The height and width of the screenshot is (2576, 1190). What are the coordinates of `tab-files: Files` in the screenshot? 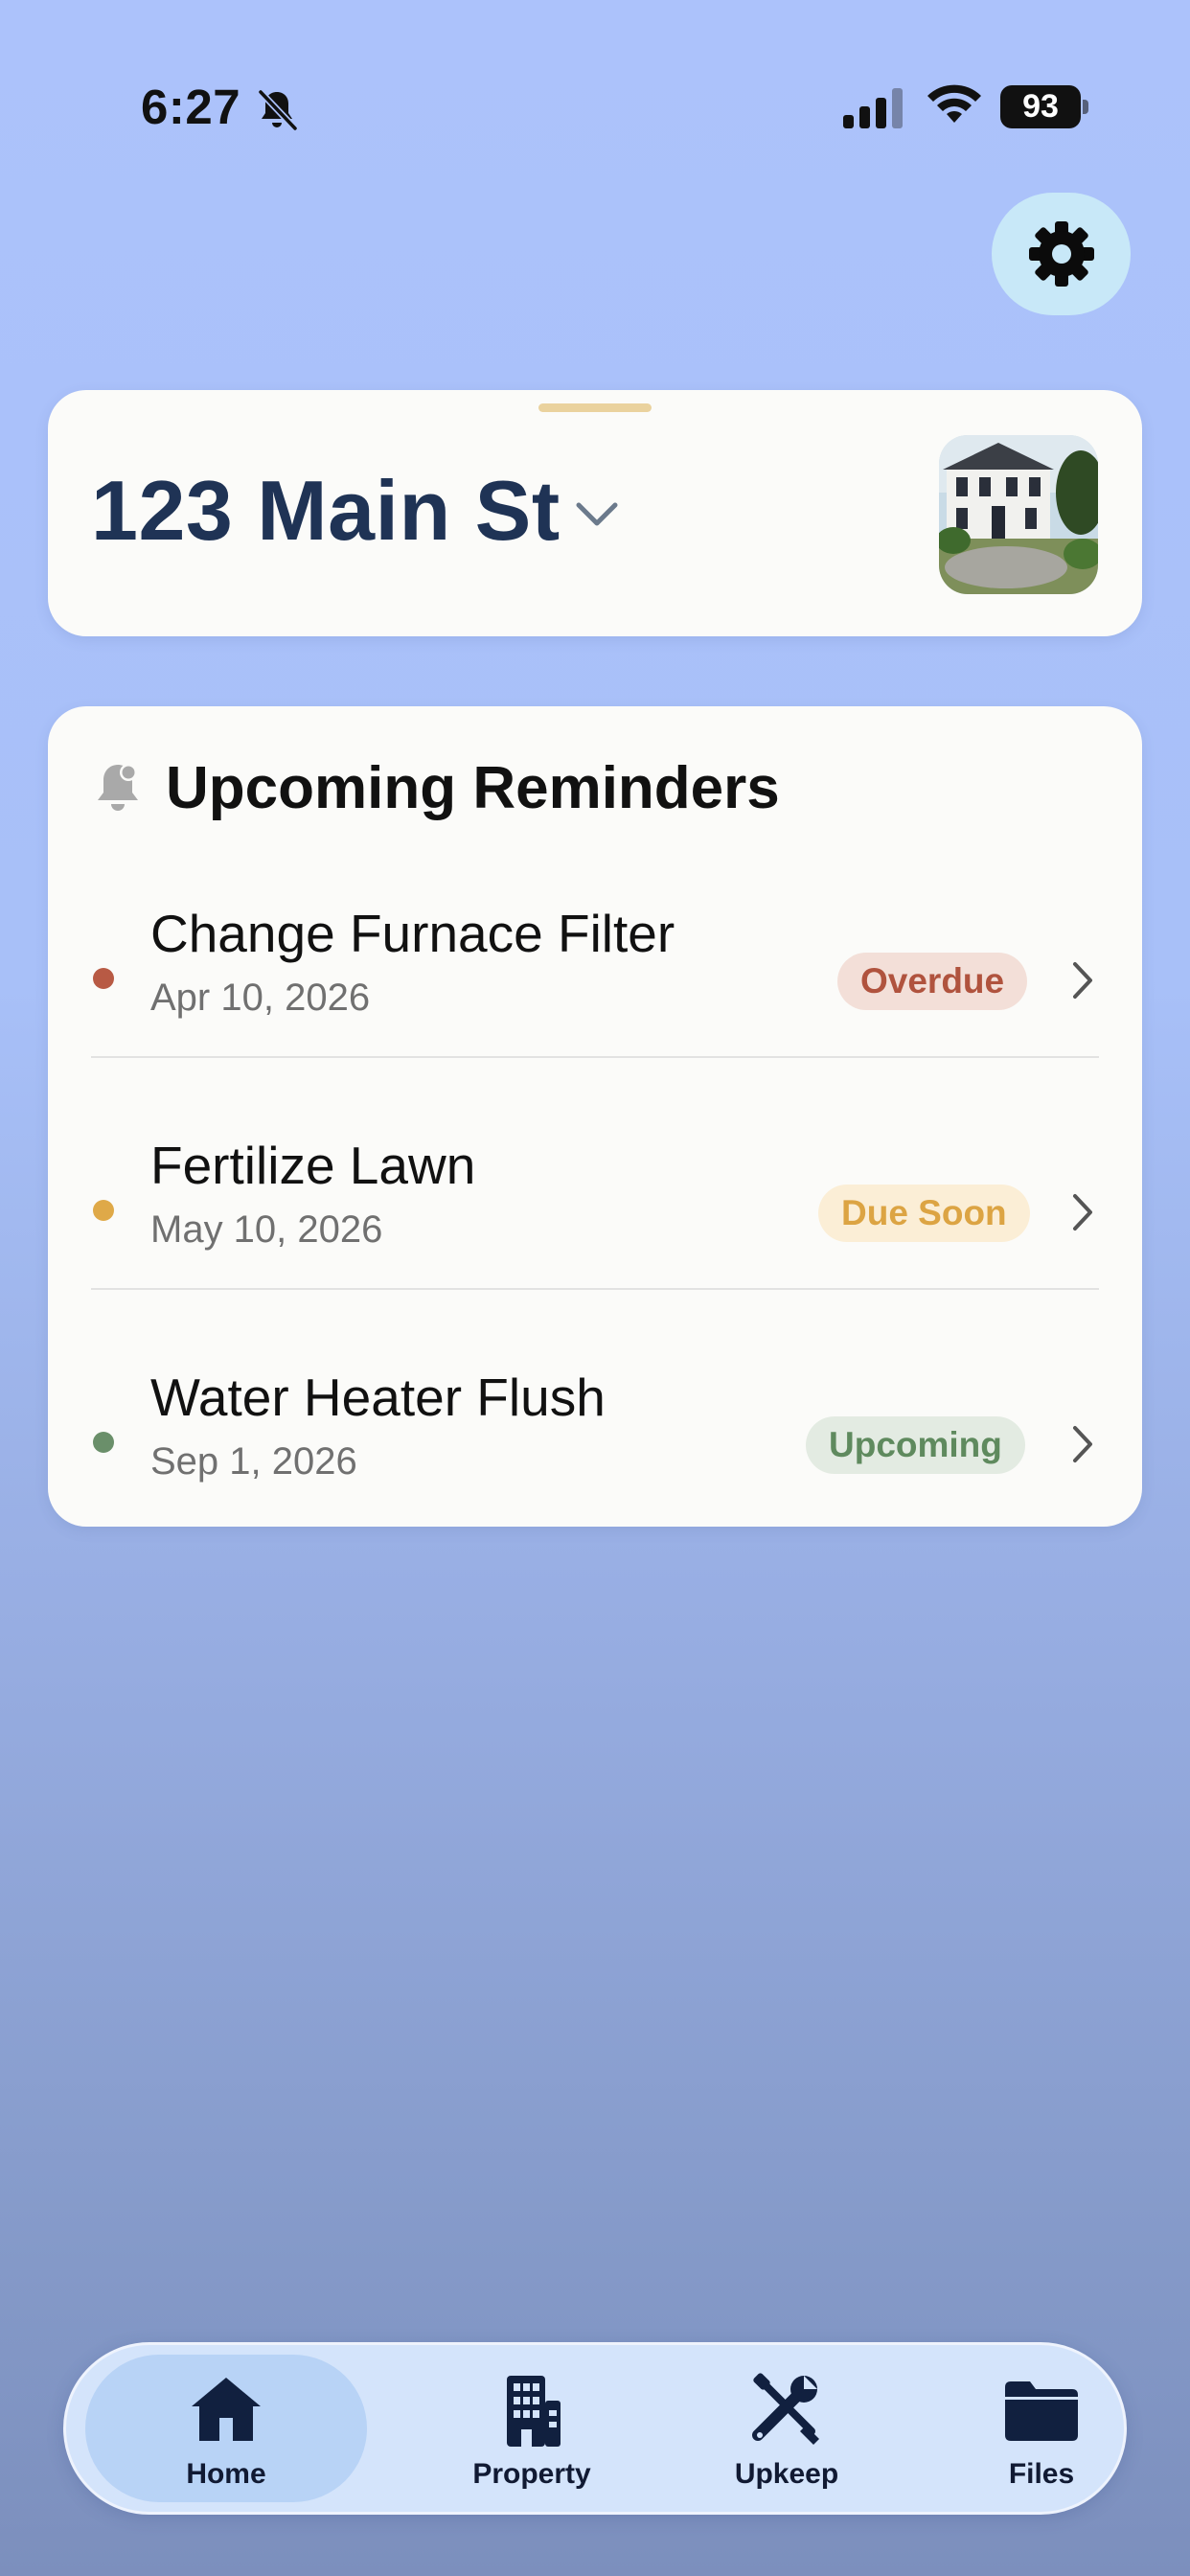 It's located at (1041, 2428).